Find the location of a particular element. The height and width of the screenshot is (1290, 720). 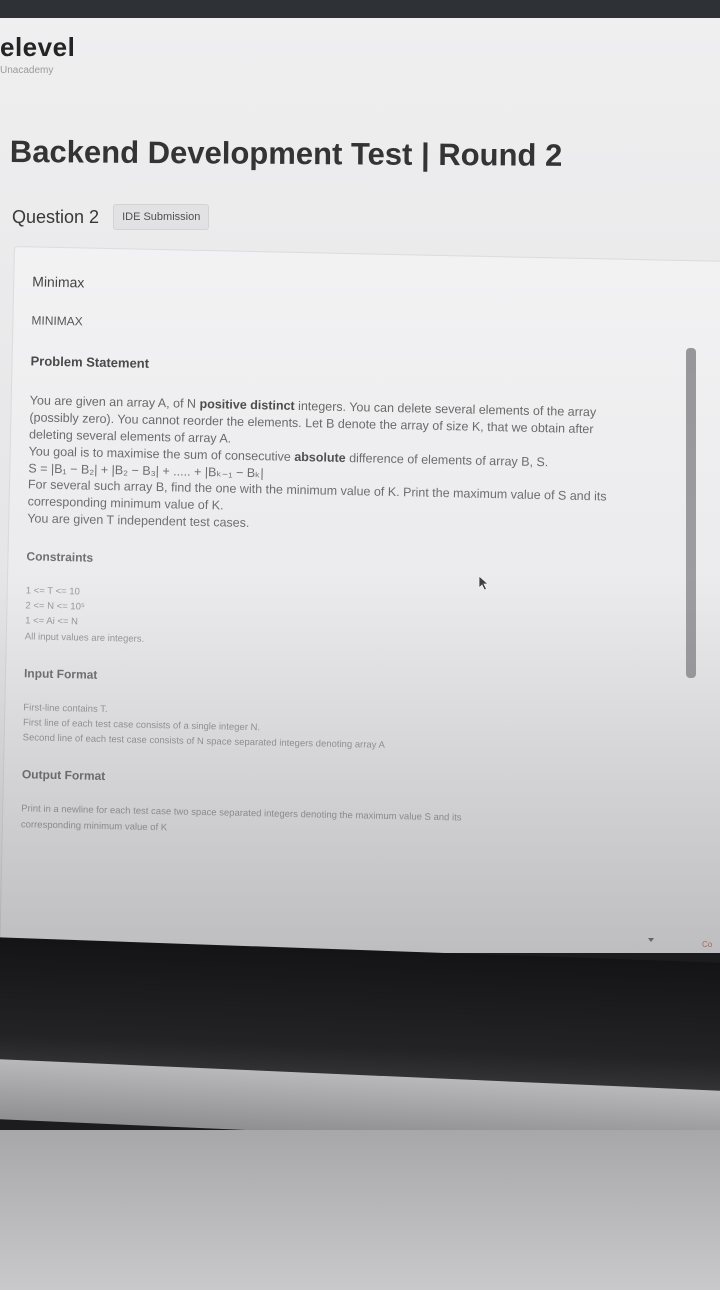

mouse-cursor-icon is located at coordinates (484, 583).